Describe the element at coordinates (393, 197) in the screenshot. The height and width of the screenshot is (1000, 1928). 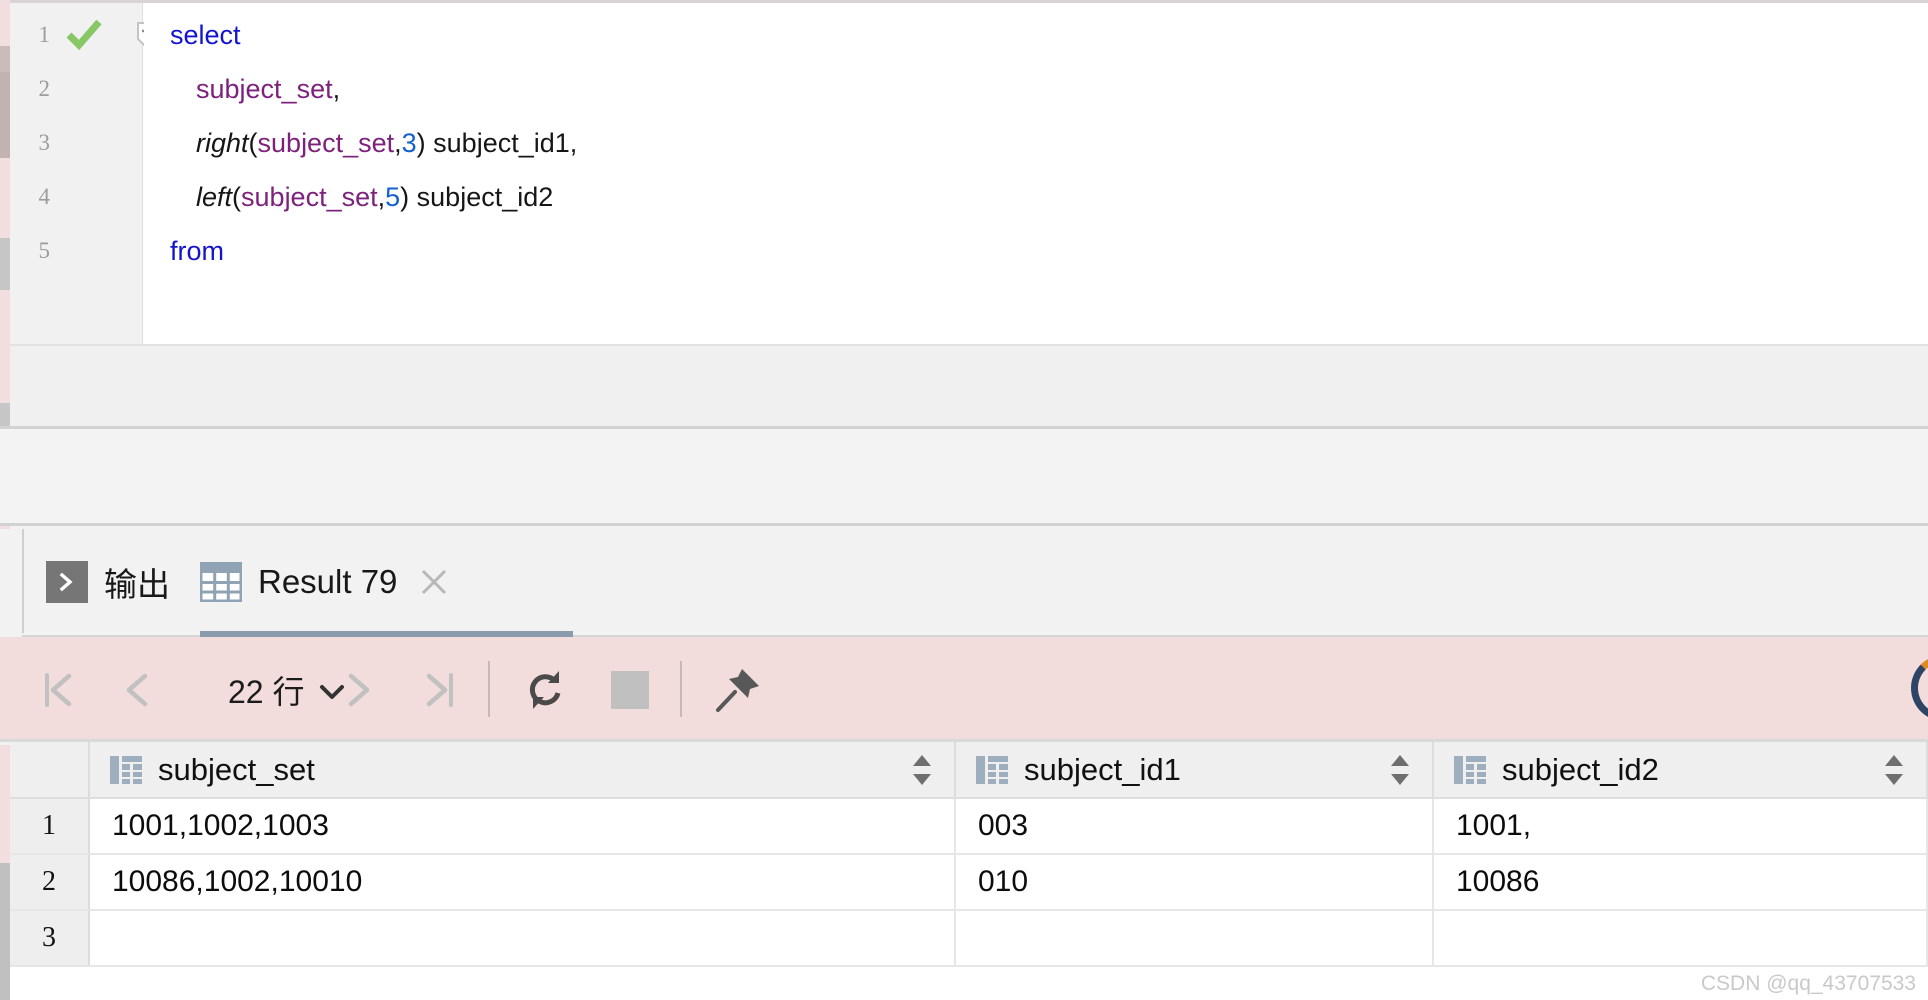
I see `code-token: 5` at that location.